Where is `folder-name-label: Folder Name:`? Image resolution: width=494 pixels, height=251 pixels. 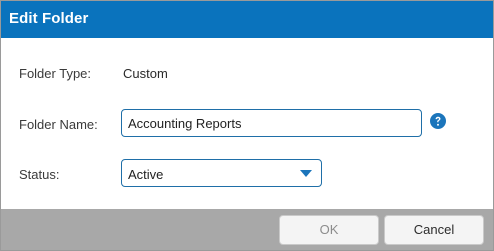
folder-name-label: Folder Name: is located at coordinates (58, 124).